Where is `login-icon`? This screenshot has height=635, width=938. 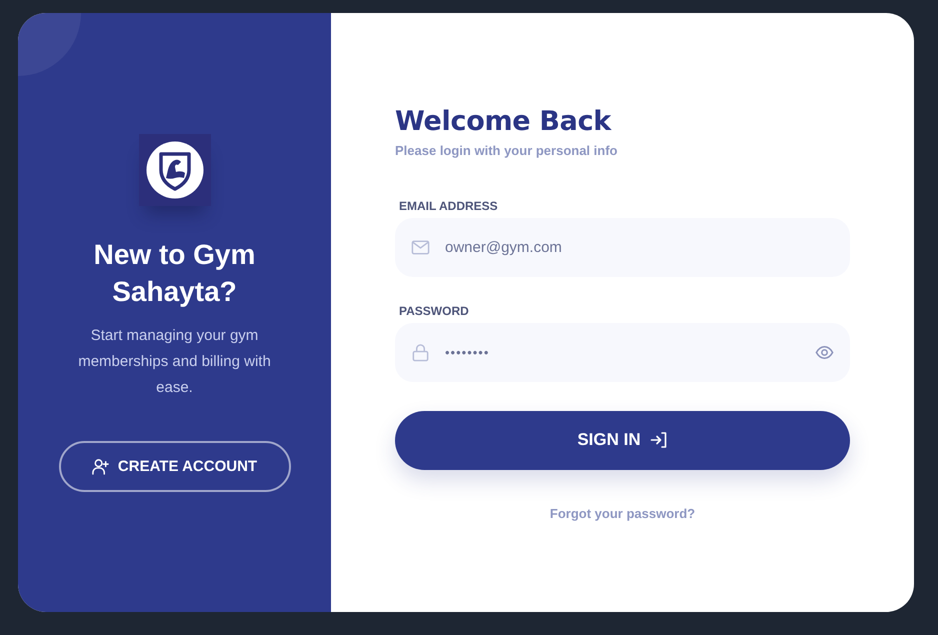
login-icon is located at coordinates (659, 440).